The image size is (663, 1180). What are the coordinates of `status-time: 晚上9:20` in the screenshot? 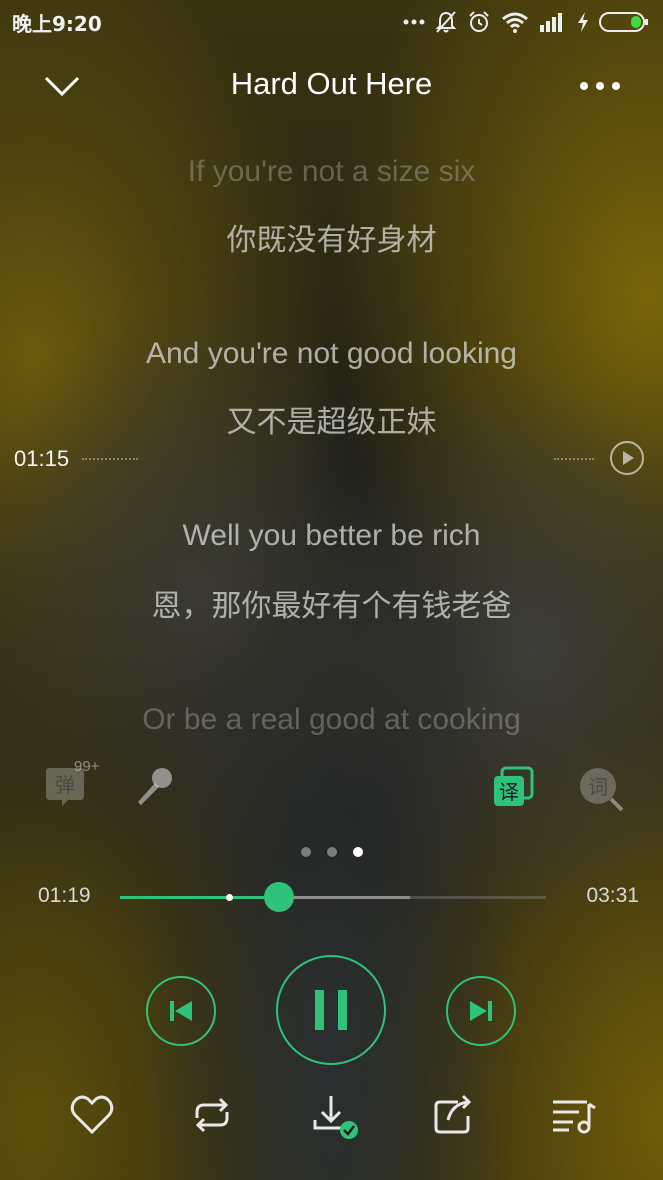 It's located at (57, 24).